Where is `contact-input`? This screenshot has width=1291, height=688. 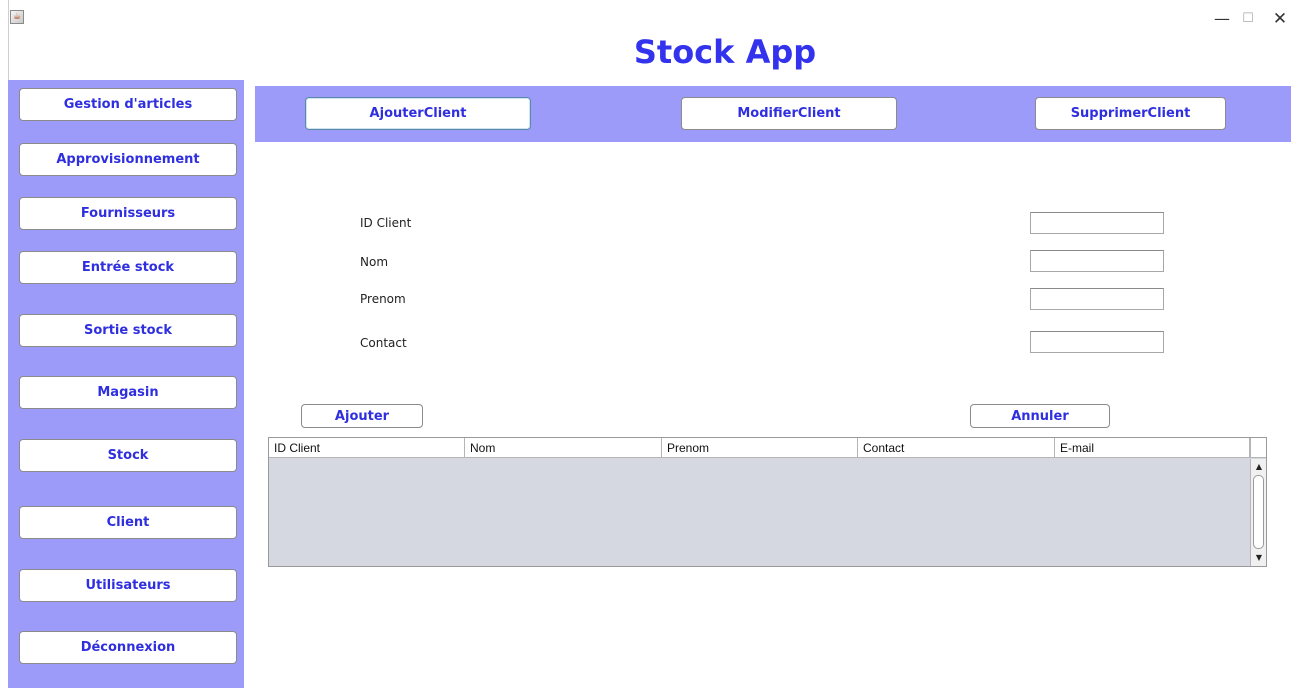 contact-input is located at coordinates (1097, 342).